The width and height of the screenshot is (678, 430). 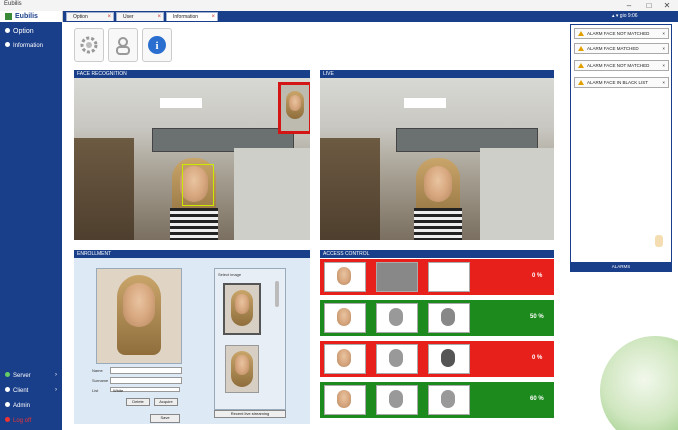 I want to click on sidebar-item-label: Client, so click(x=21, y=391).